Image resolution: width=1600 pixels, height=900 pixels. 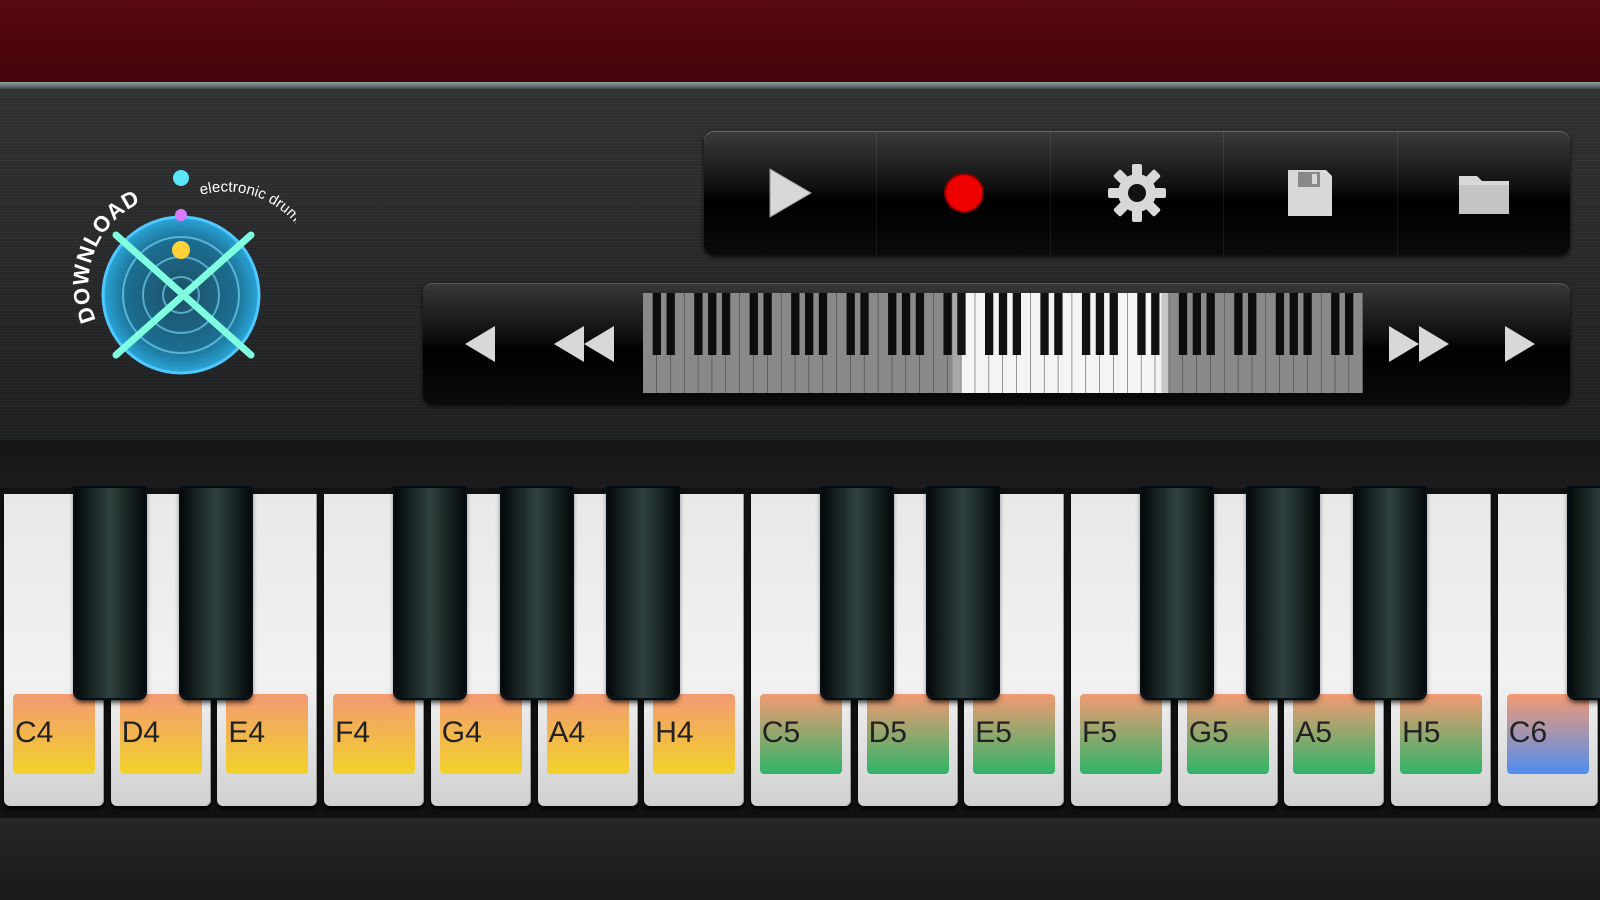 I want to click on record-icon, so click(x=963, y=193).